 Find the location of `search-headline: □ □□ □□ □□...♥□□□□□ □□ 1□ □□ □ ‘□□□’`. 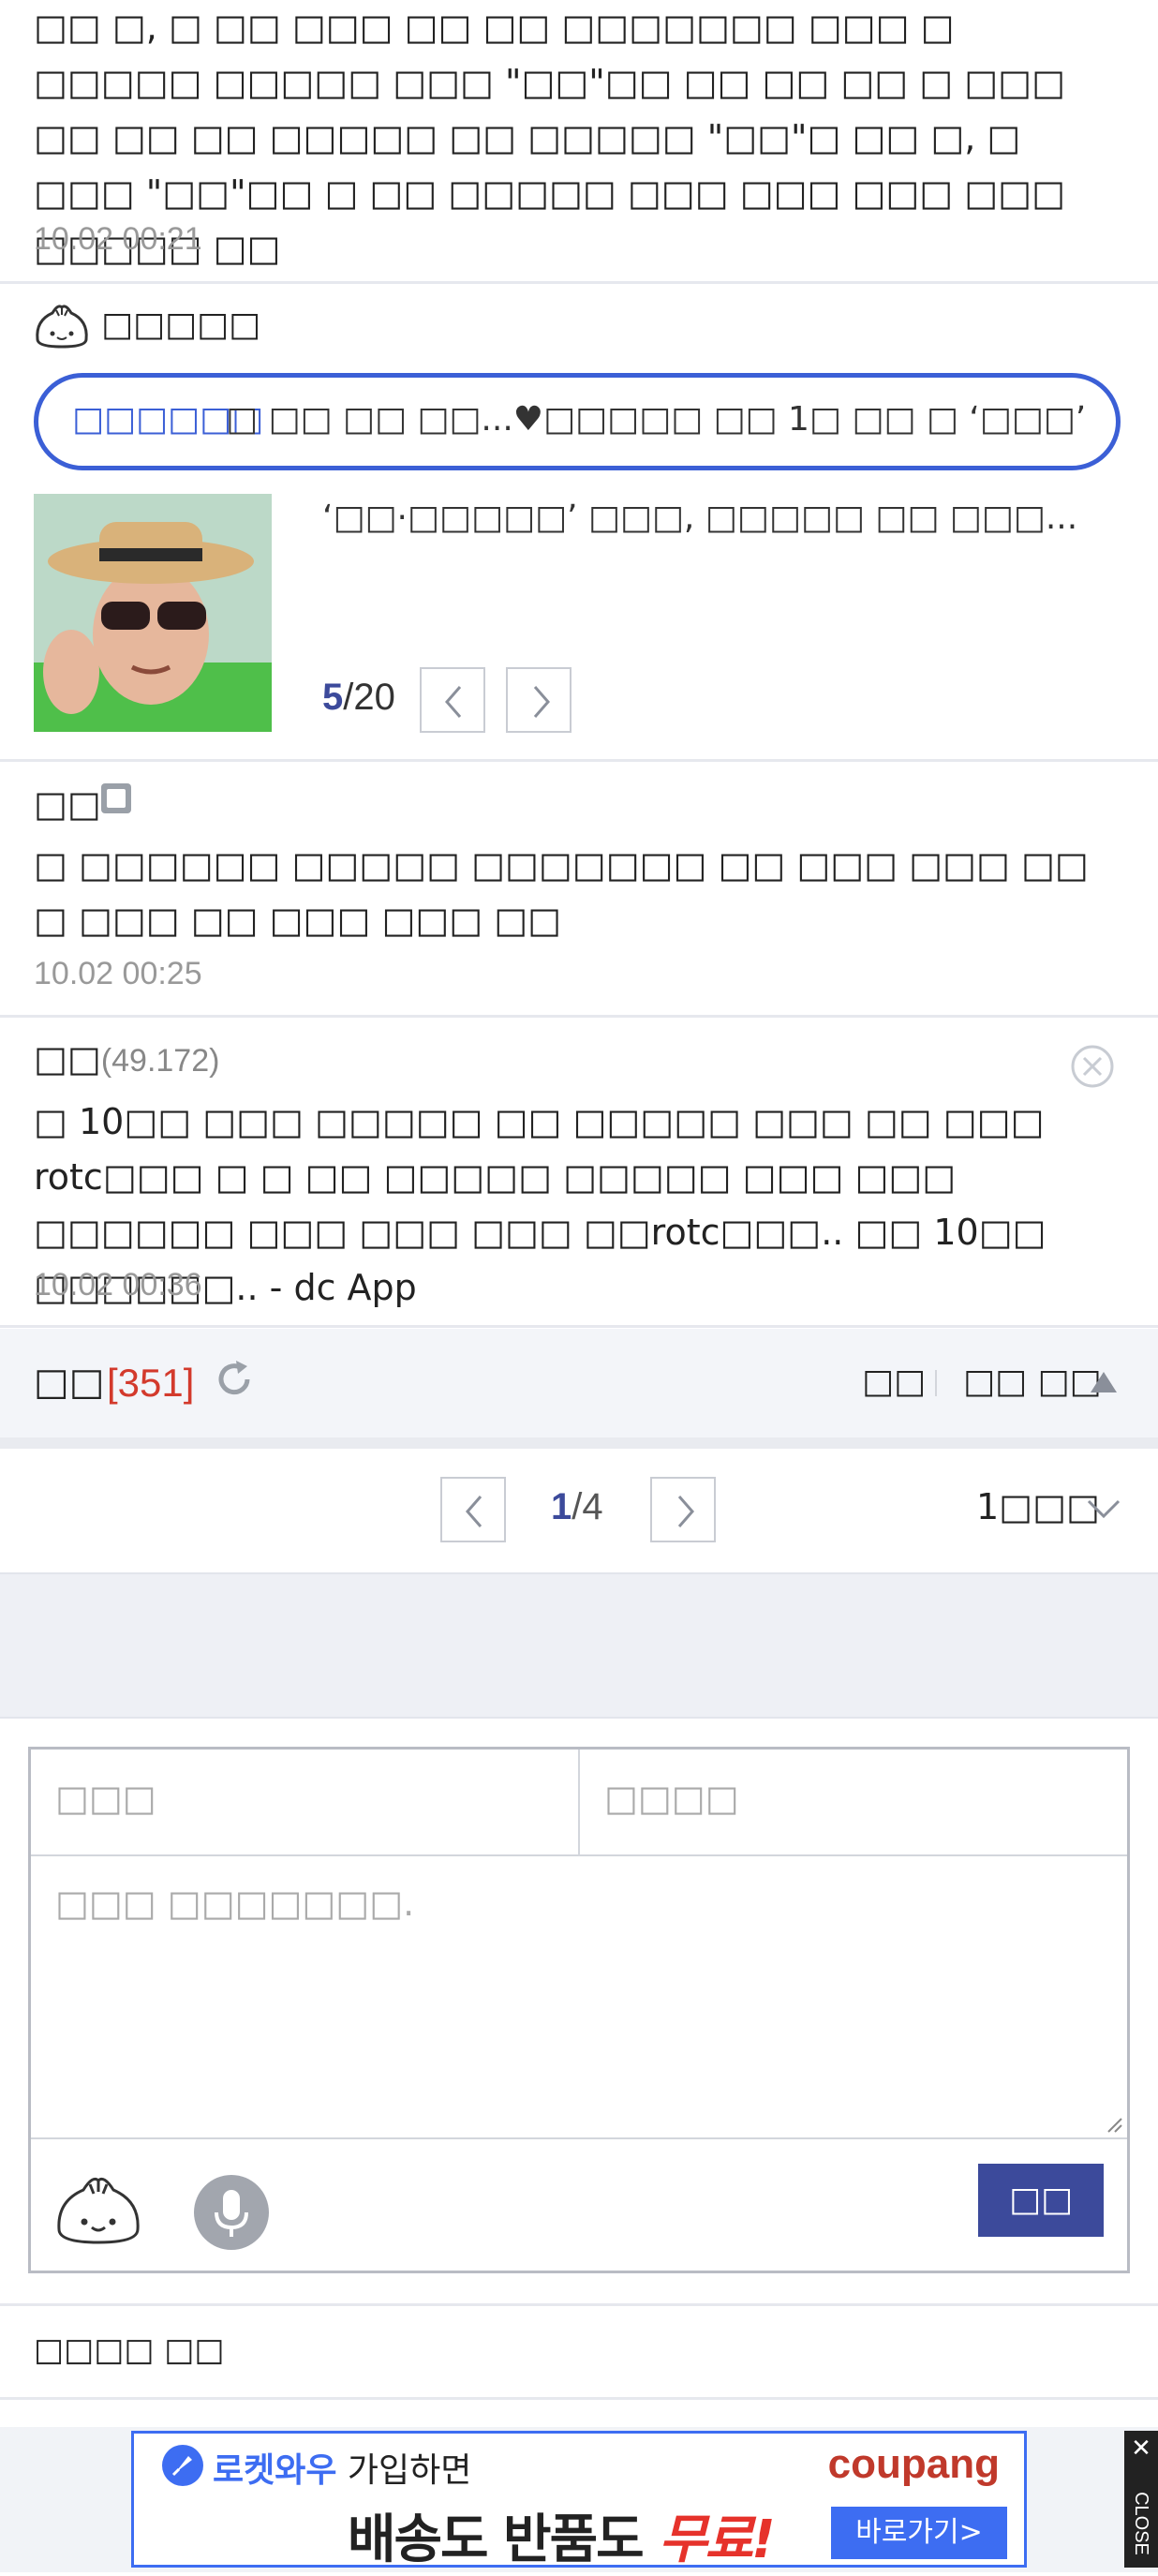

search-headline: □ □□ □□ □□...♥□□□□□ □□ 1□ □□ □ ‘□□□’ is located at coordinates (656, 419).